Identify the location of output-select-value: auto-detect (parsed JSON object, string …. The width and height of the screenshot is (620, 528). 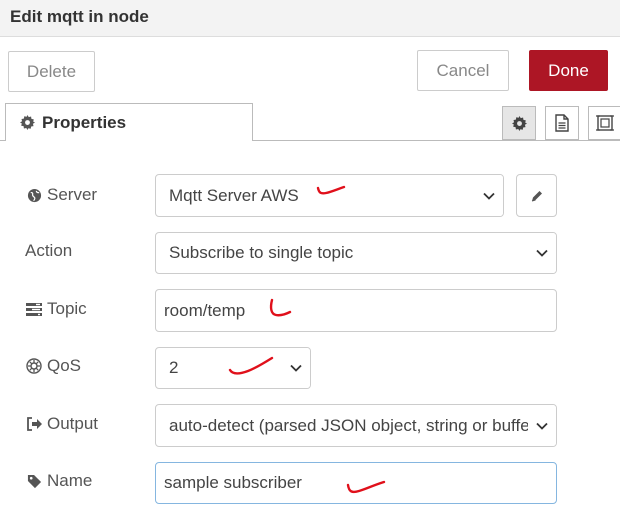
(348, 425).